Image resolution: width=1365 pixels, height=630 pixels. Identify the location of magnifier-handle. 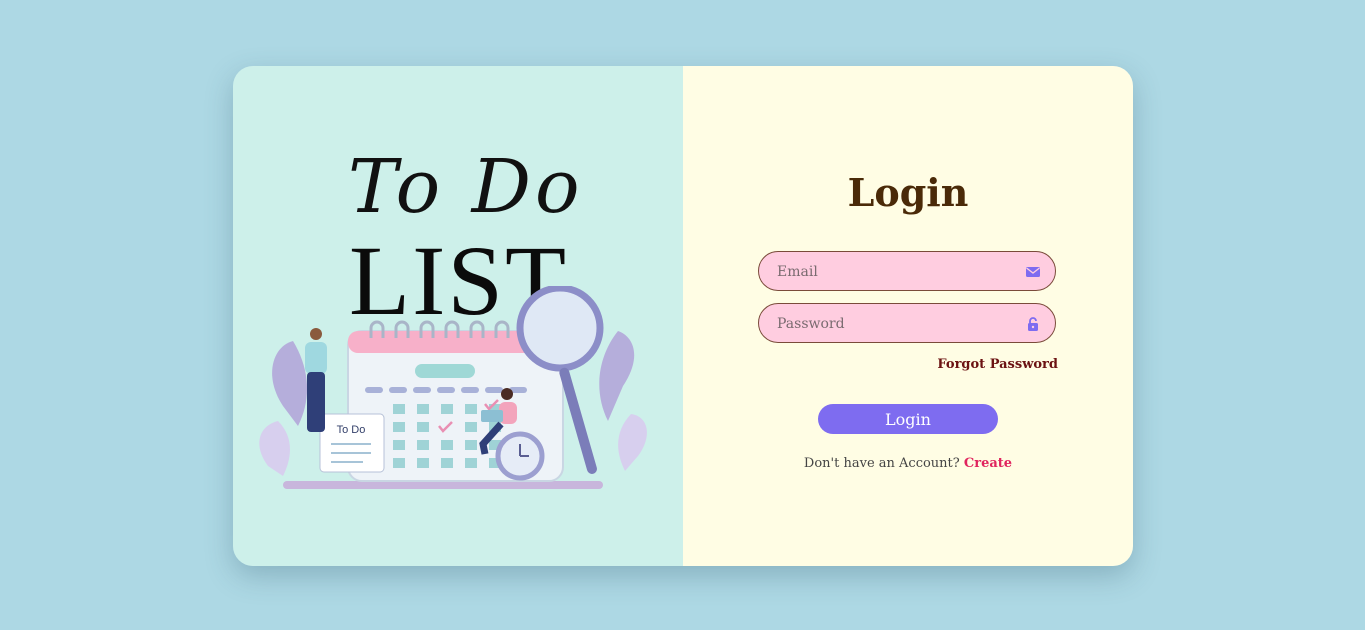
(578, 420).